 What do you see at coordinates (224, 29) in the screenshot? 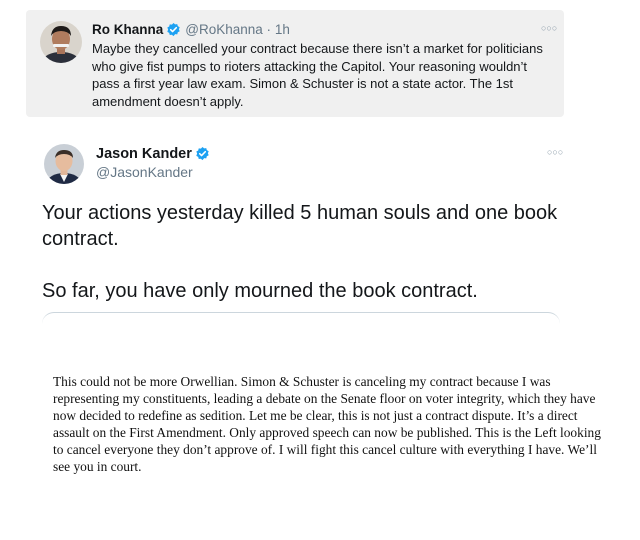
I see `author-handle: @RoKhanna` at bounding box center [224, 29].